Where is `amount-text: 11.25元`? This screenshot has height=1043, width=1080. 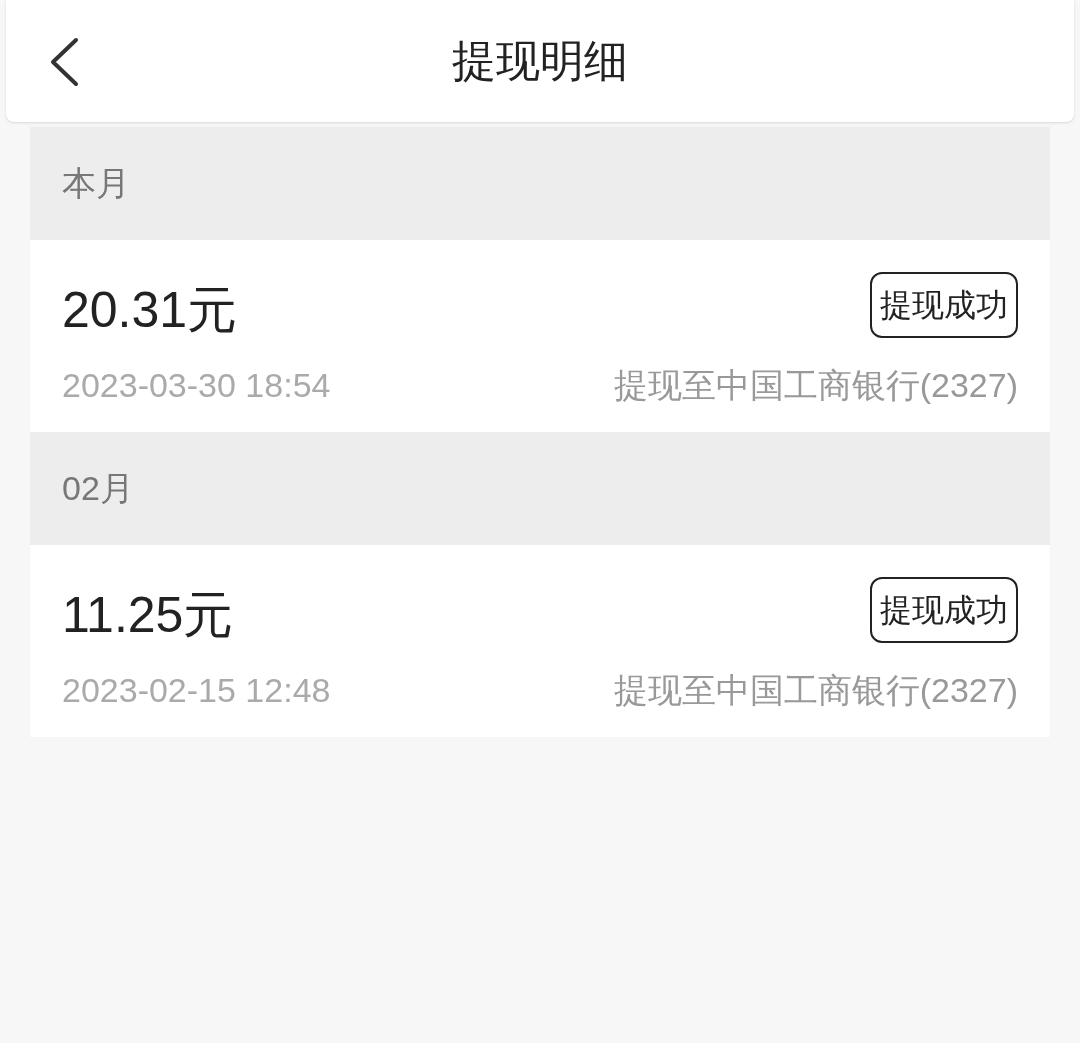 amount-text: 11.25元 is located at coordinates (148, 615).